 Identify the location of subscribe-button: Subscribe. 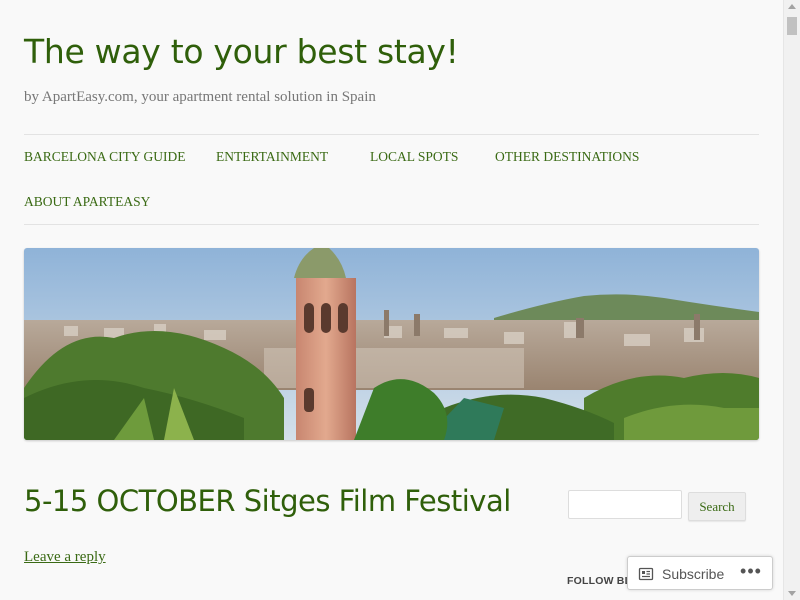
(681, 574).